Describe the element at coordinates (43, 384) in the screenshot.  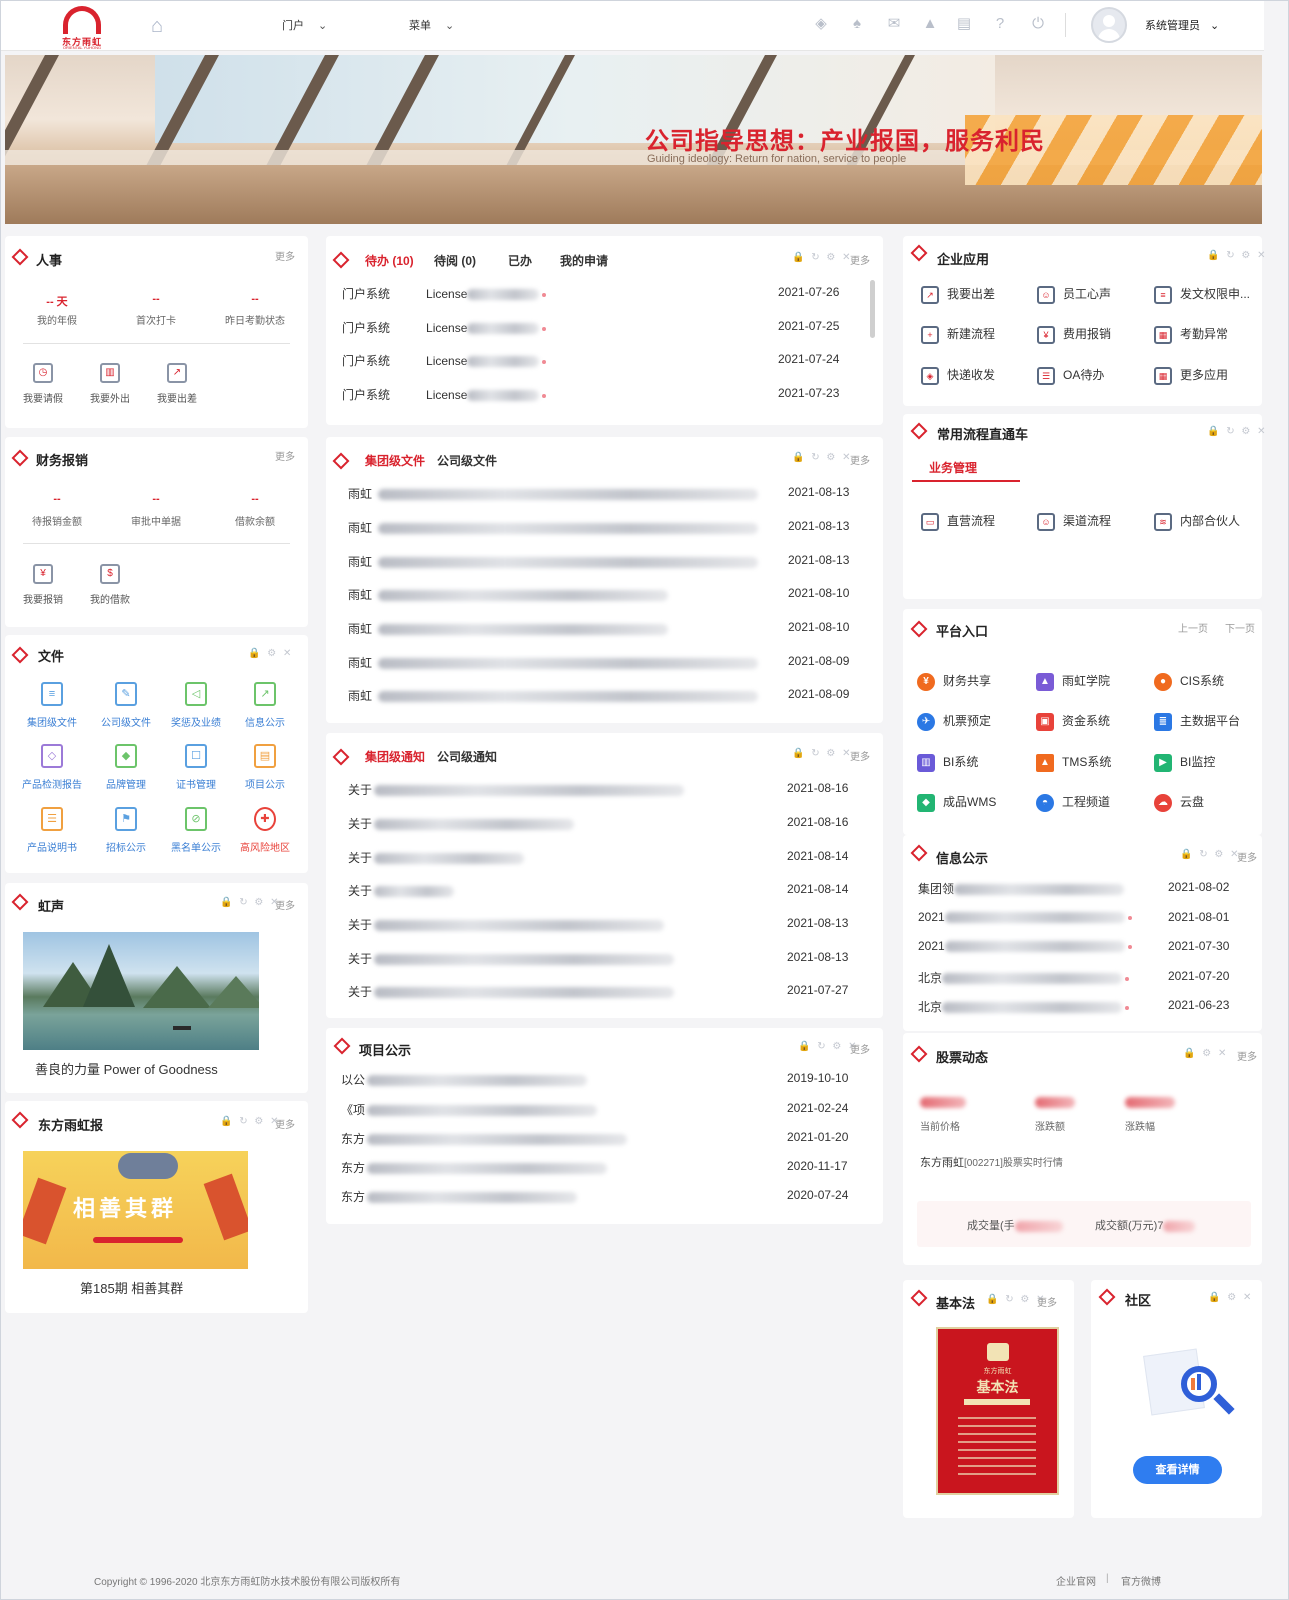
I see `leave-request-button: ◷ 我要请假` at that location.